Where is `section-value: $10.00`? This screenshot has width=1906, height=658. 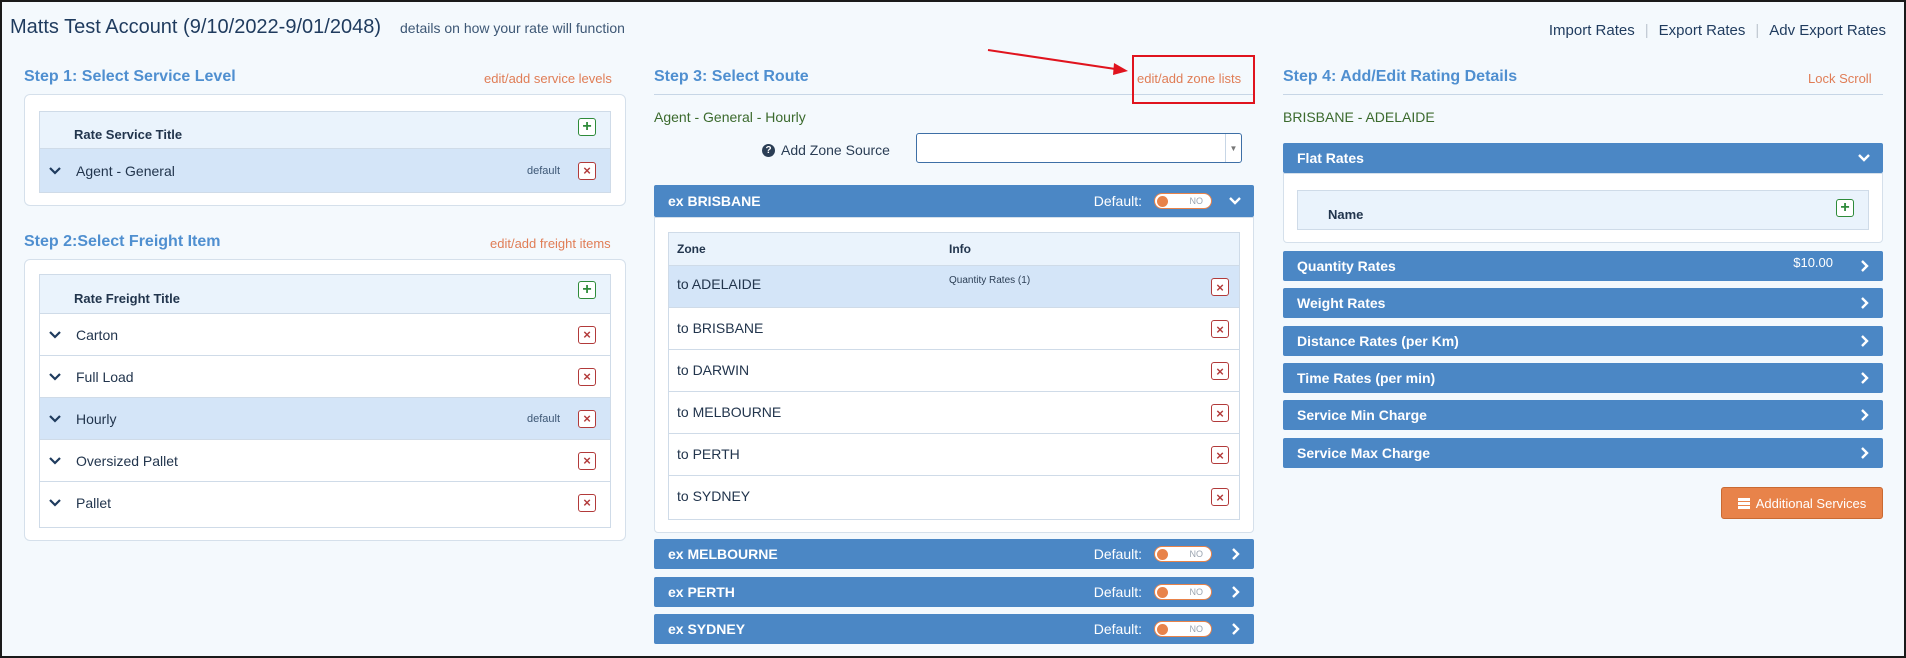 section-value: $10.00 is located at coordinates (1813, 262).